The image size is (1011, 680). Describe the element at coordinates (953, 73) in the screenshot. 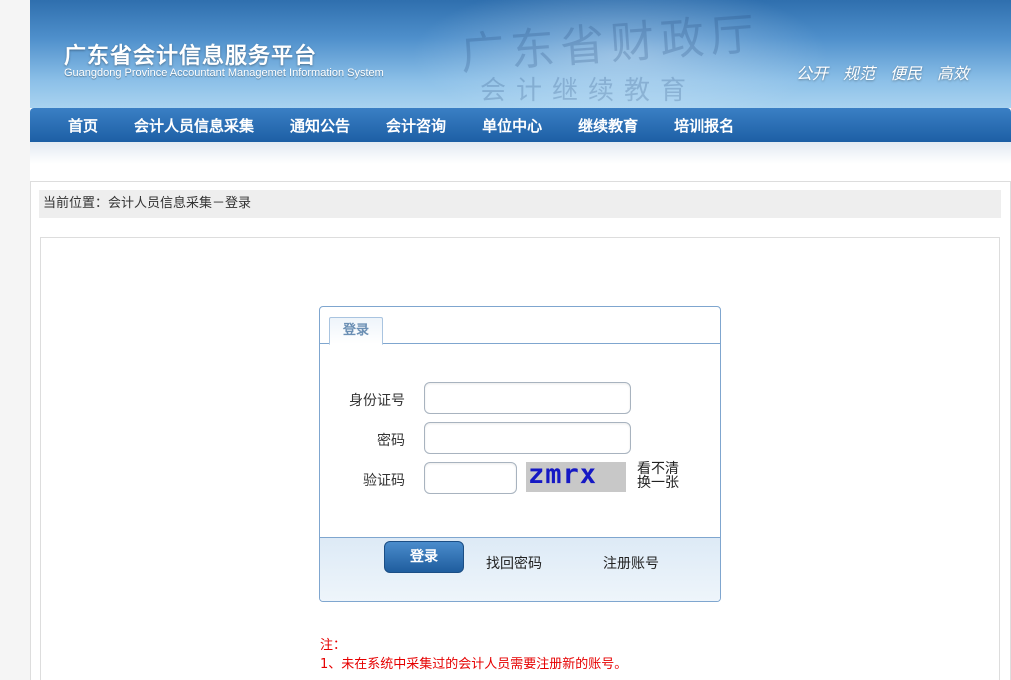

I see `slogan-item: 高效` at that location.